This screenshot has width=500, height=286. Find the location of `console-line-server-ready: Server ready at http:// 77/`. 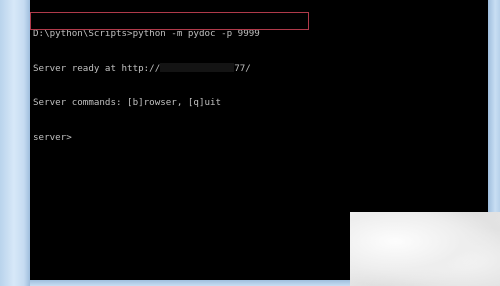

console-line-server-ready: Server ready at http:// 77/ is located at coordinates (260, 68).